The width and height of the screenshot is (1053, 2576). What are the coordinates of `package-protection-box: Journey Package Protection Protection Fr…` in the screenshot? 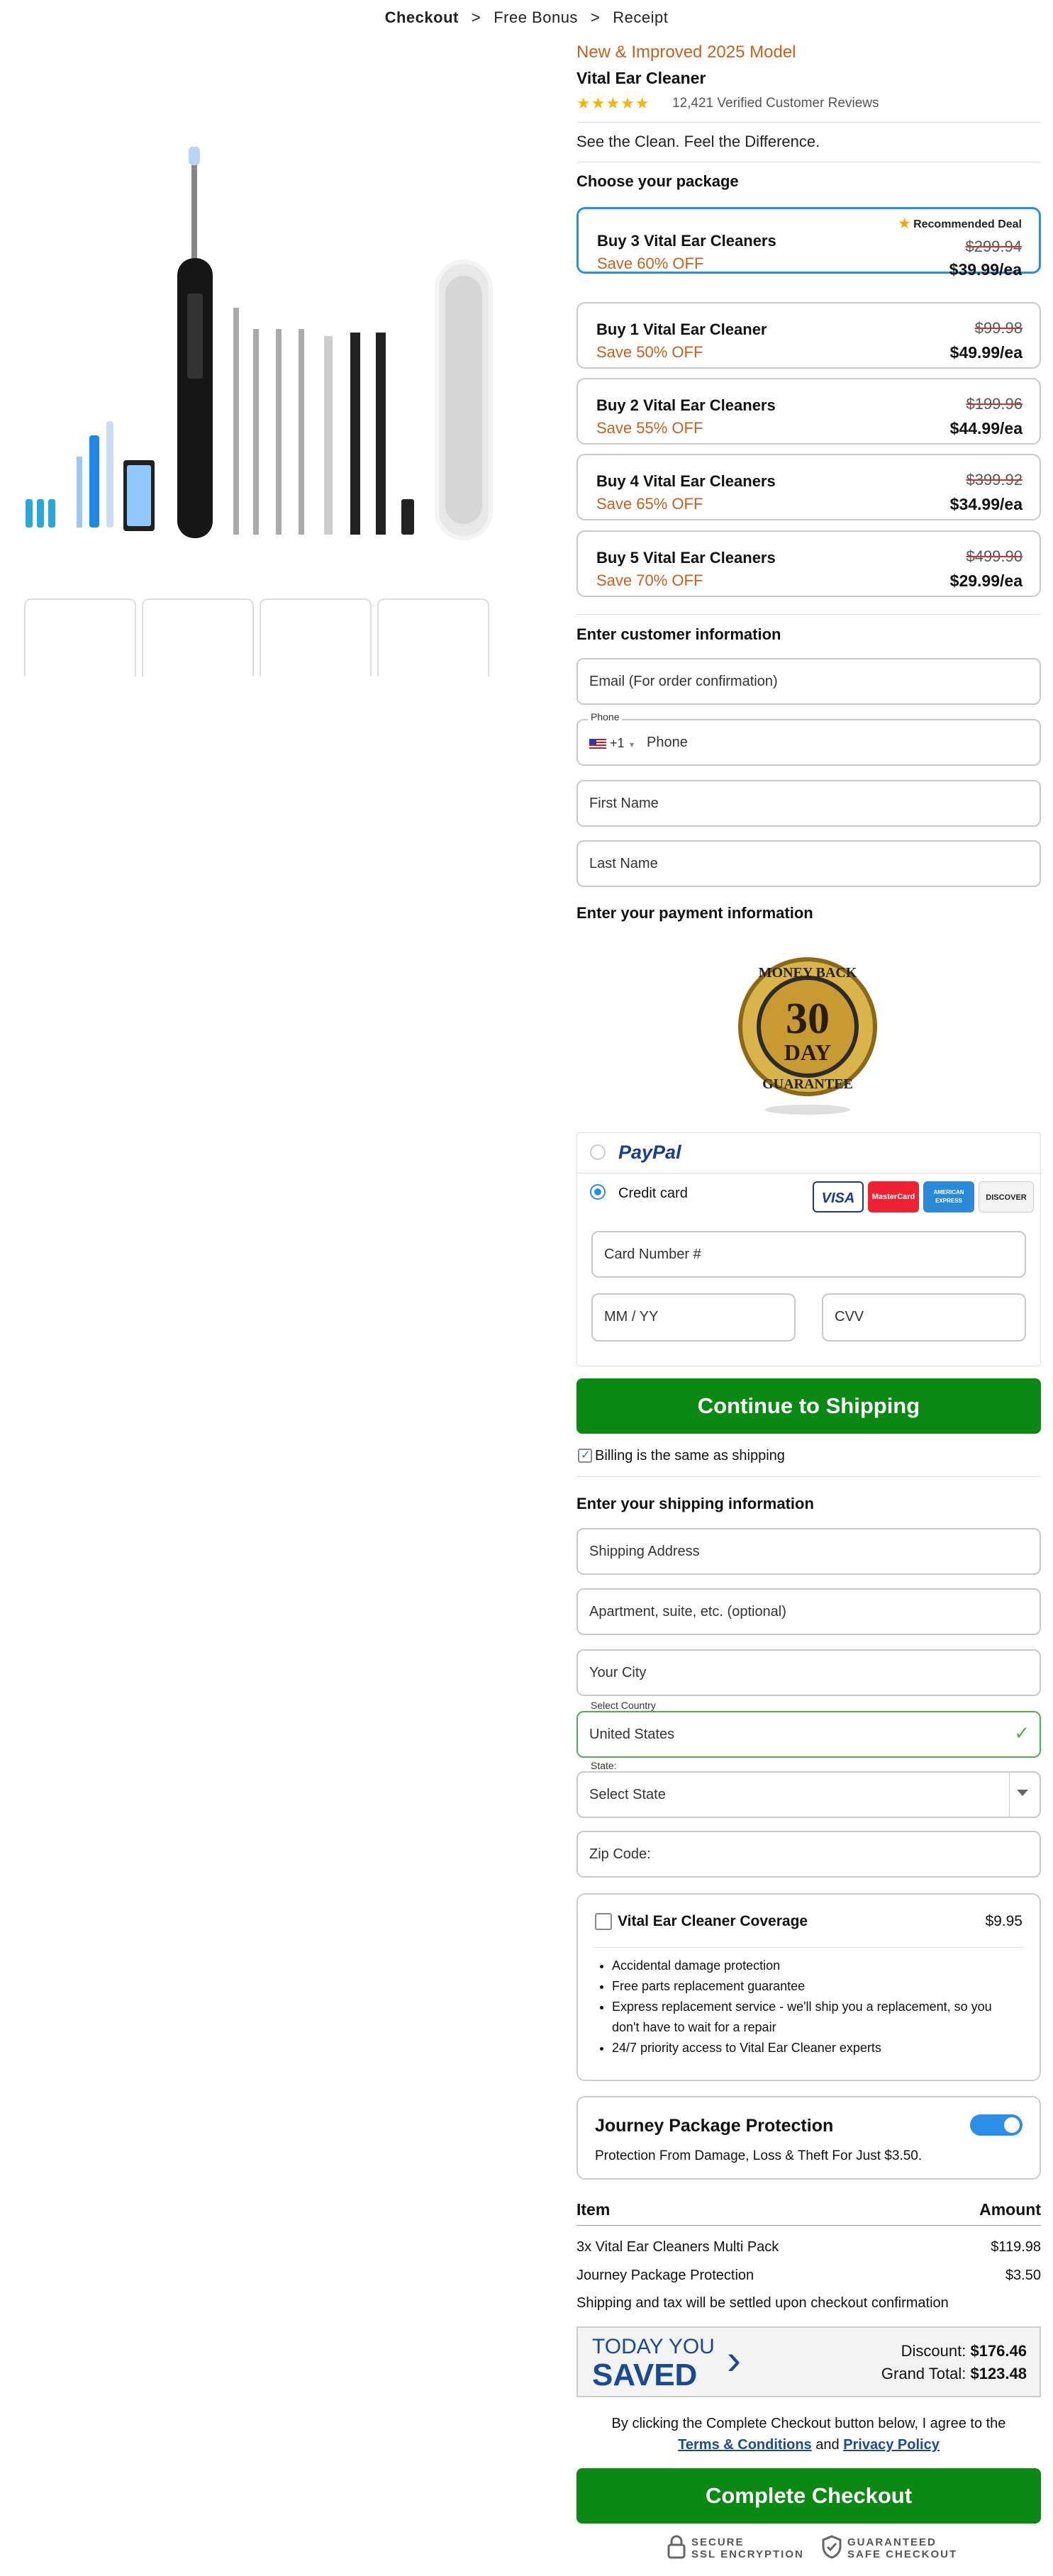 It's located at (809, 2138).